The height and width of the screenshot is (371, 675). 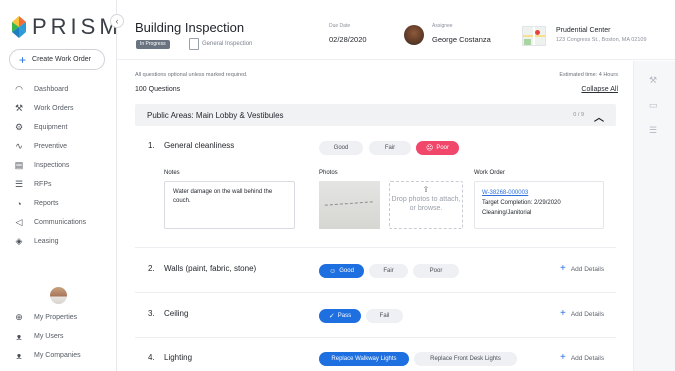 What do you see at coordinates (599, 89) in the screenshot?
I see `collapse-all-link: Collapse All` at bounding box center [599, 89].